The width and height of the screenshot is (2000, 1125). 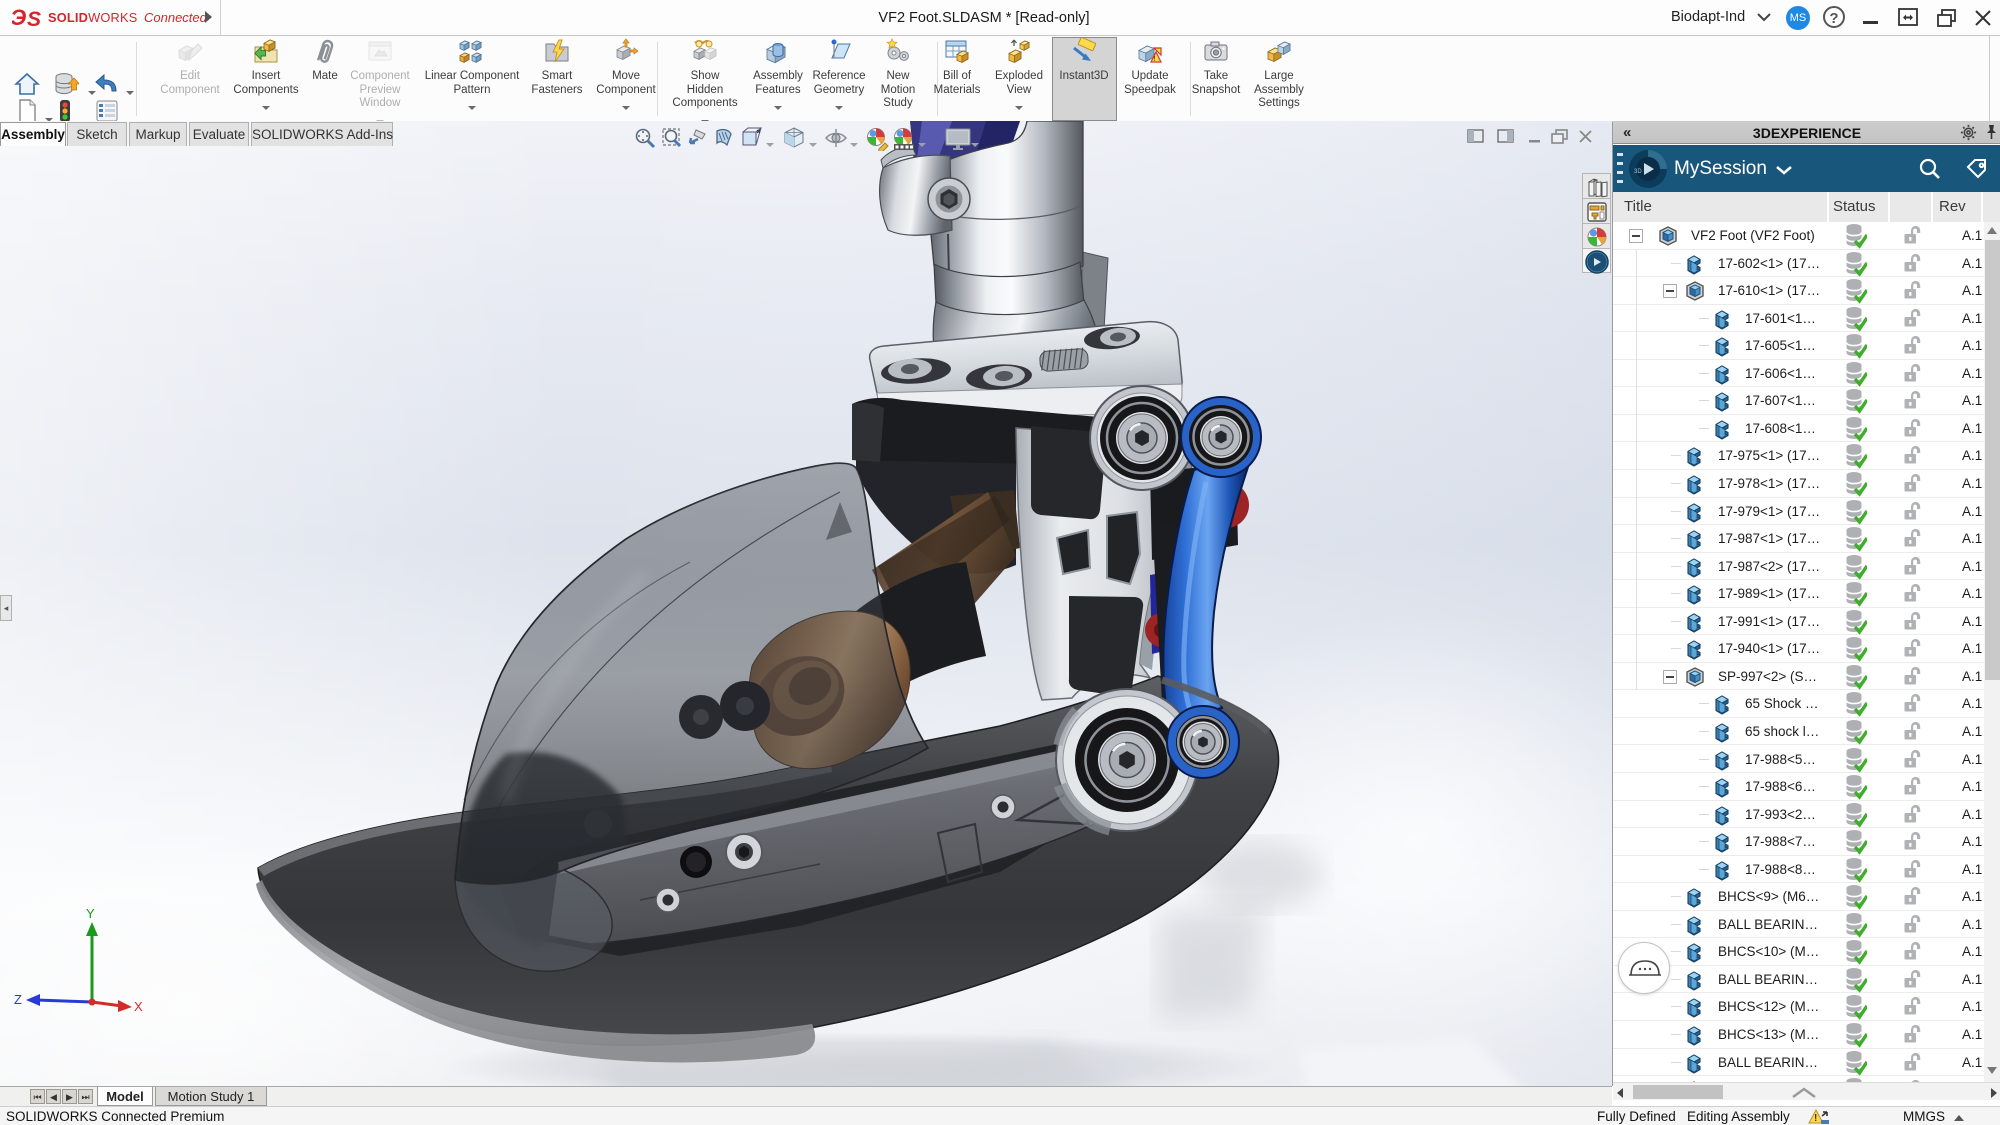 What do you see at coordinates (90, 913) in the screenshot?
I see `svg-text: Y` at bounding box center [90, 913].